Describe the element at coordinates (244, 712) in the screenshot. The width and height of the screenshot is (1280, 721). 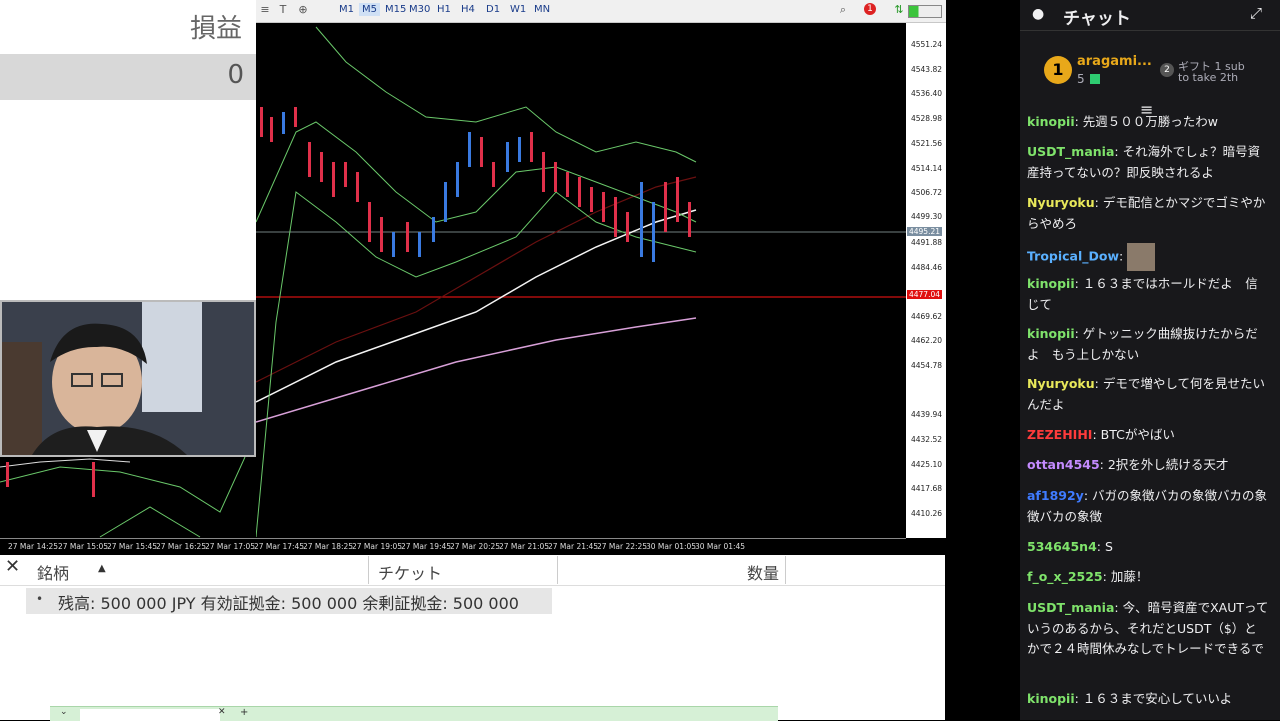
I see `new-tab-icon: +` at that location.